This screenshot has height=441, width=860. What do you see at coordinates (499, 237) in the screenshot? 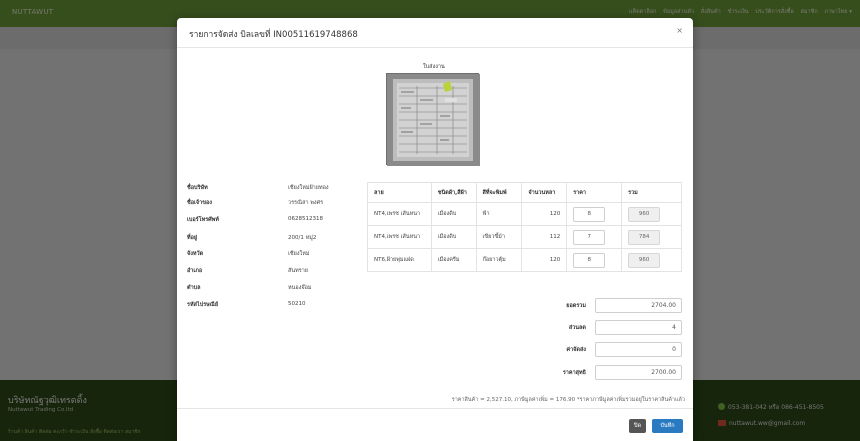
I see `cell-print-color: เขียวขี้ม้า` at bounding box center [499, 237].